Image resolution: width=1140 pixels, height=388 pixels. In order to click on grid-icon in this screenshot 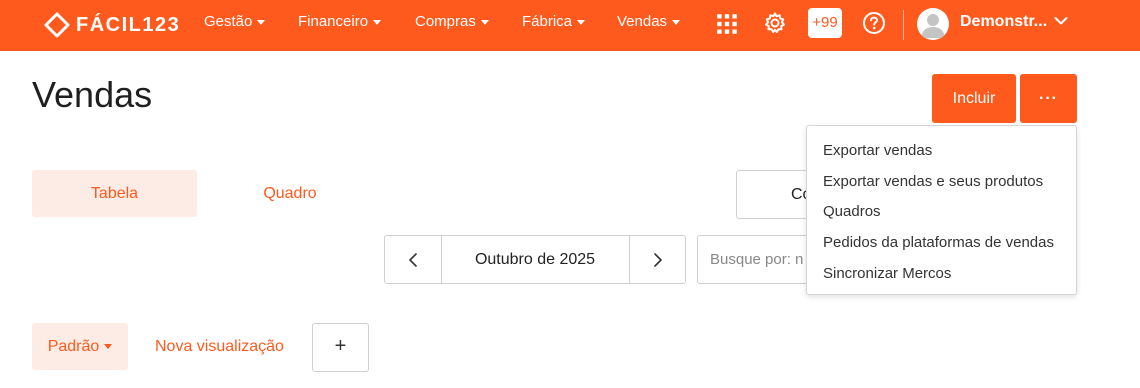, I will do `click(727, 24)`.